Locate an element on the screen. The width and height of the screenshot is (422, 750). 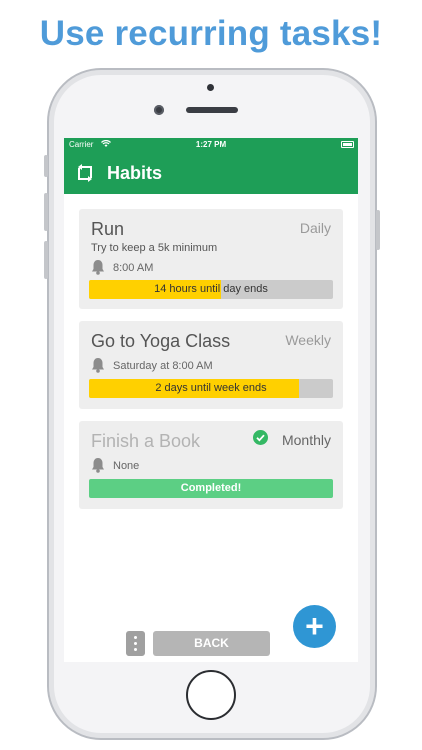
nav-bar: Habits is located at coordinates (211, 173).